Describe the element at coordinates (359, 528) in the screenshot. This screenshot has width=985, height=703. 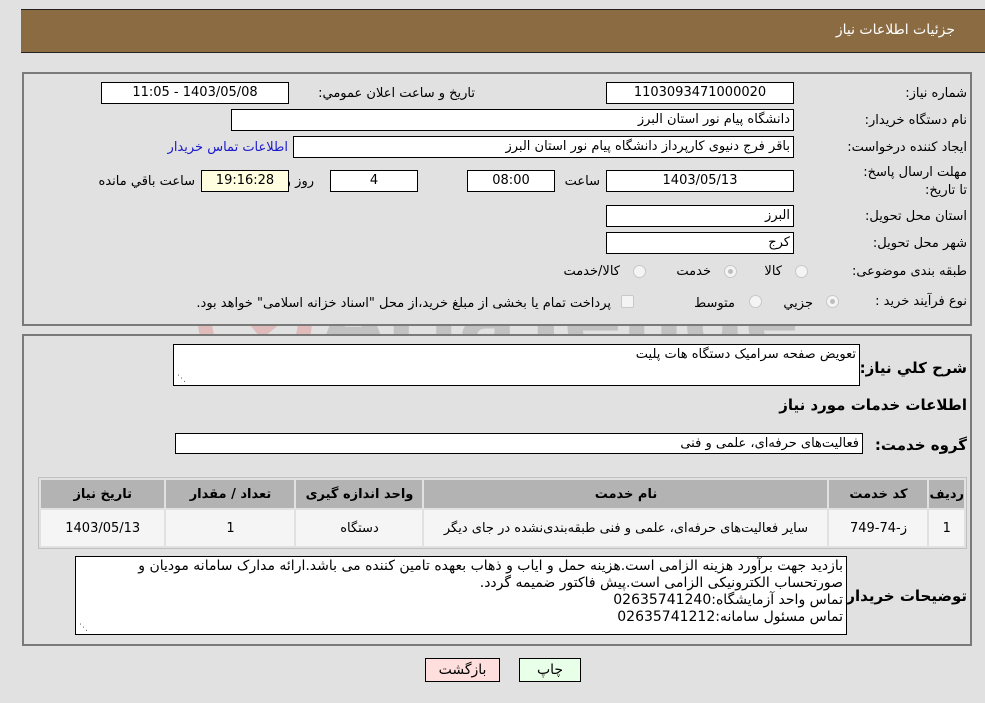
I see `cell-unit: دستگاه` at that location.